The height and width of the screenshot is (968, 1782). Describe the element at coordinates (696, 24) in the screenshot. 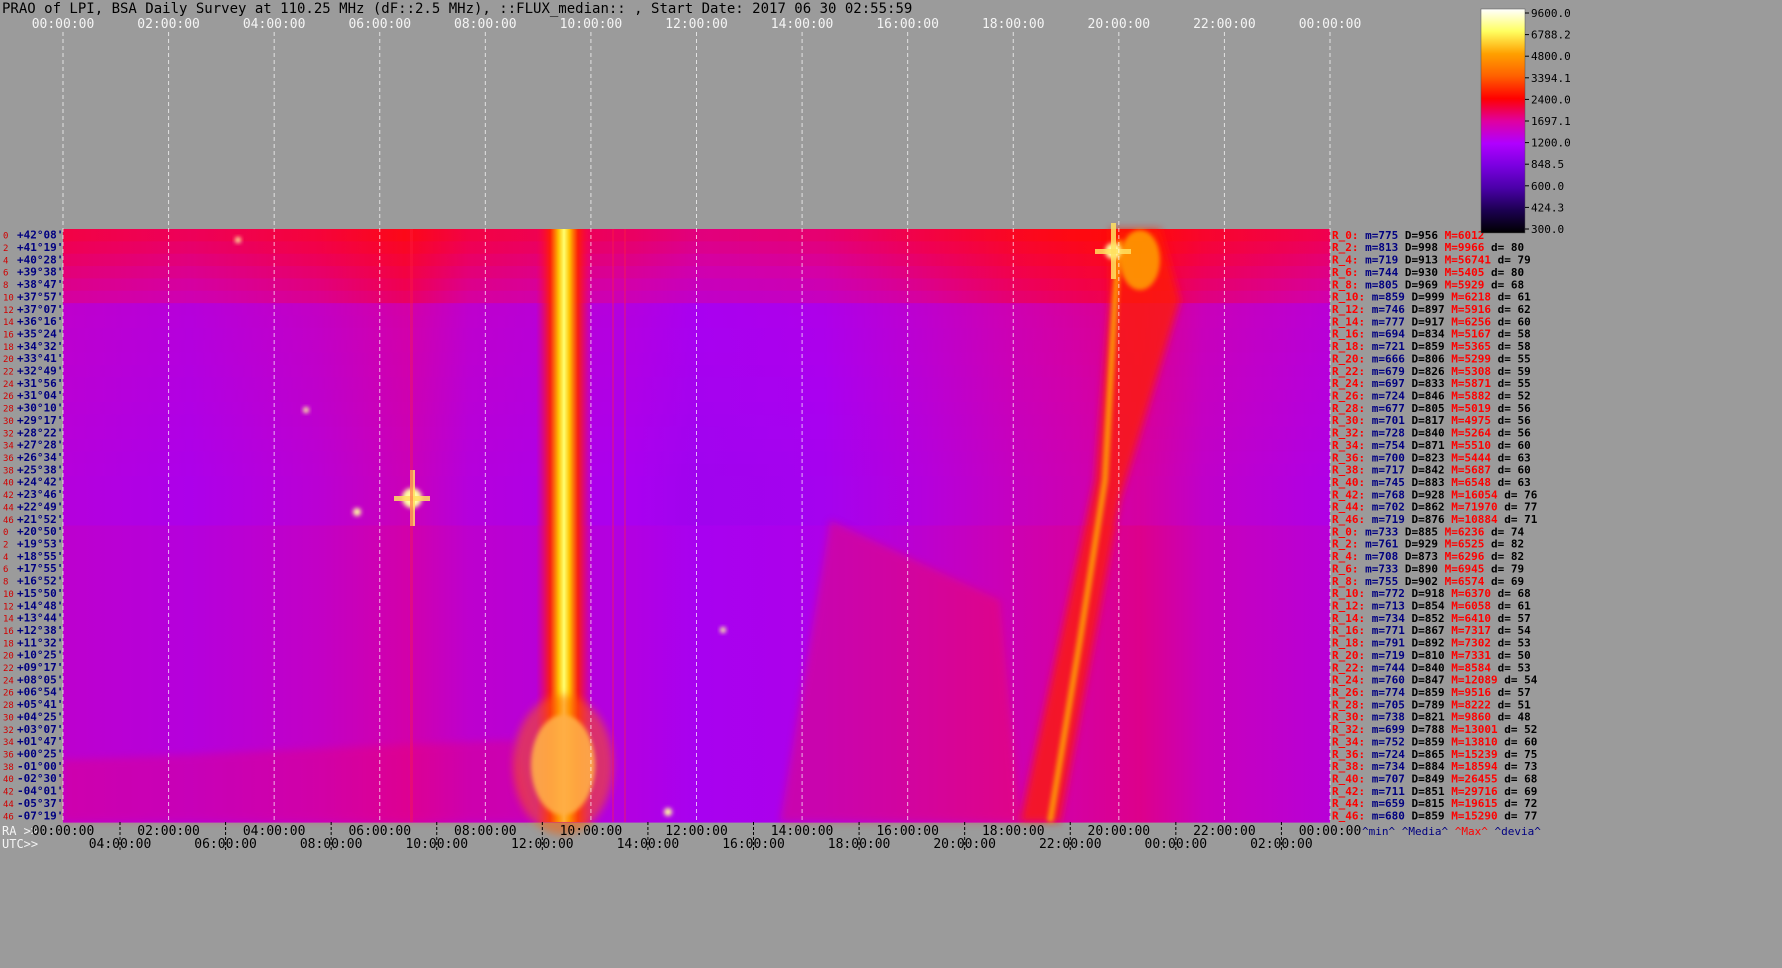

I see `top-tick-label: 12:00:00` at that location.